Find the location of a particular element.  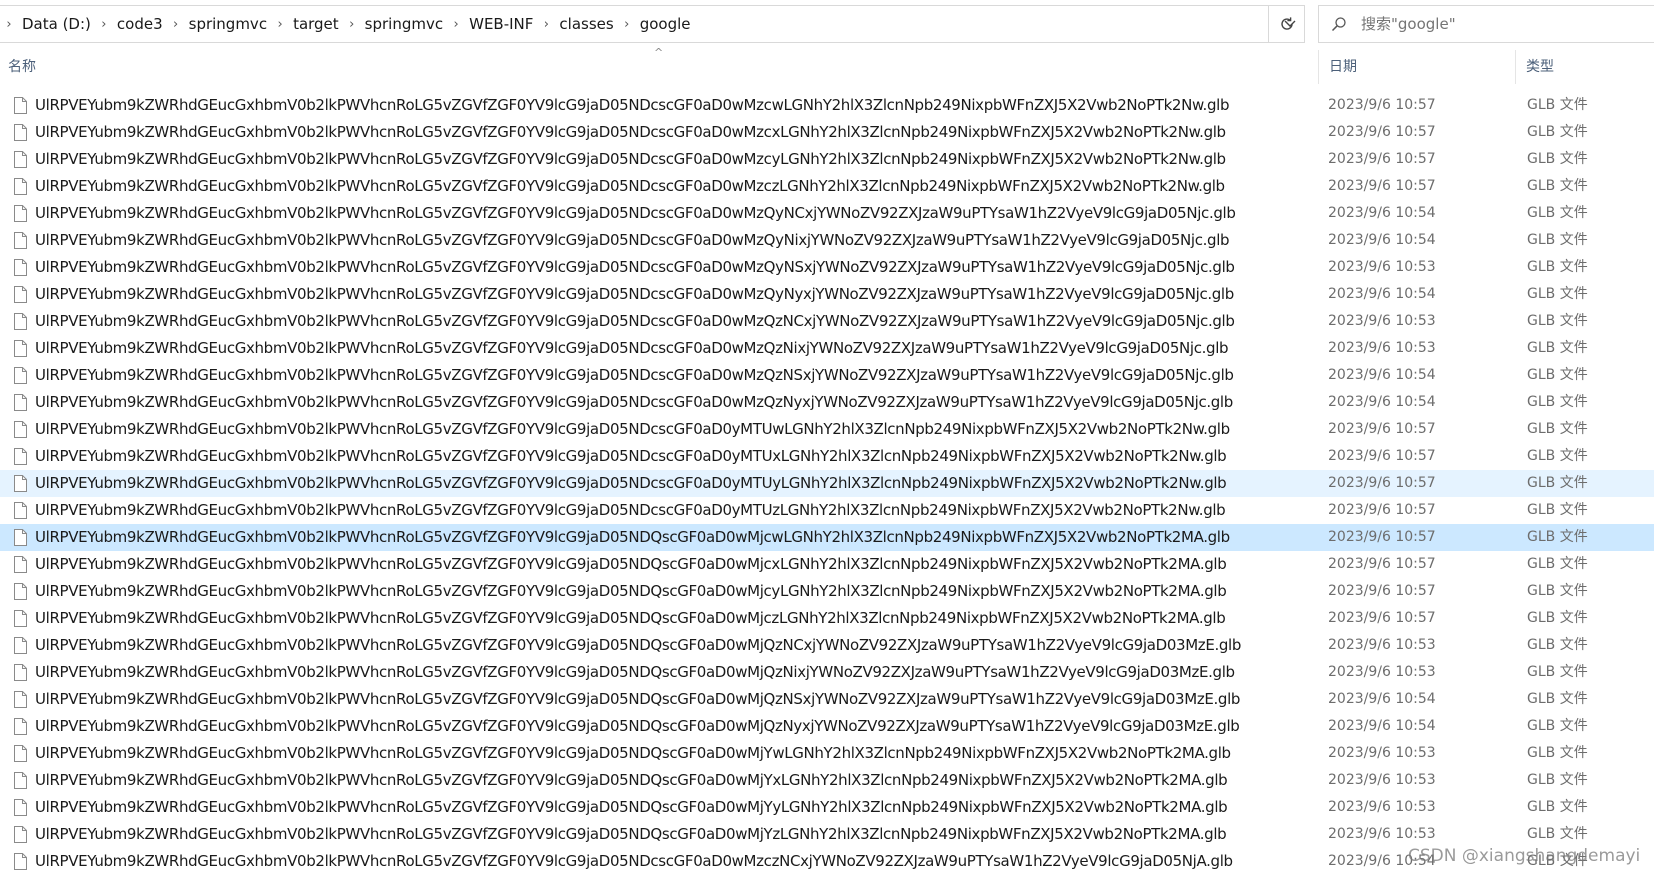

breadcrumb-item: google is located at coordinates (665, 24).